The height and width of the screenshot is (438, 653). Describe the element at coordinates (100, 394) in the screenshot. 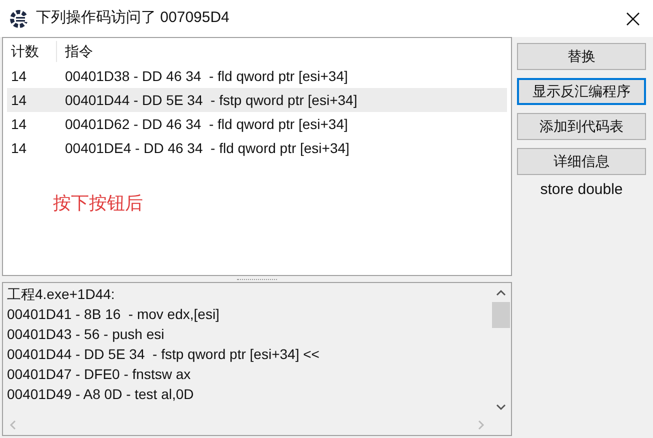

I see `disassembly-line: 00401D49 - A8 0D - test al,0D` at that location.